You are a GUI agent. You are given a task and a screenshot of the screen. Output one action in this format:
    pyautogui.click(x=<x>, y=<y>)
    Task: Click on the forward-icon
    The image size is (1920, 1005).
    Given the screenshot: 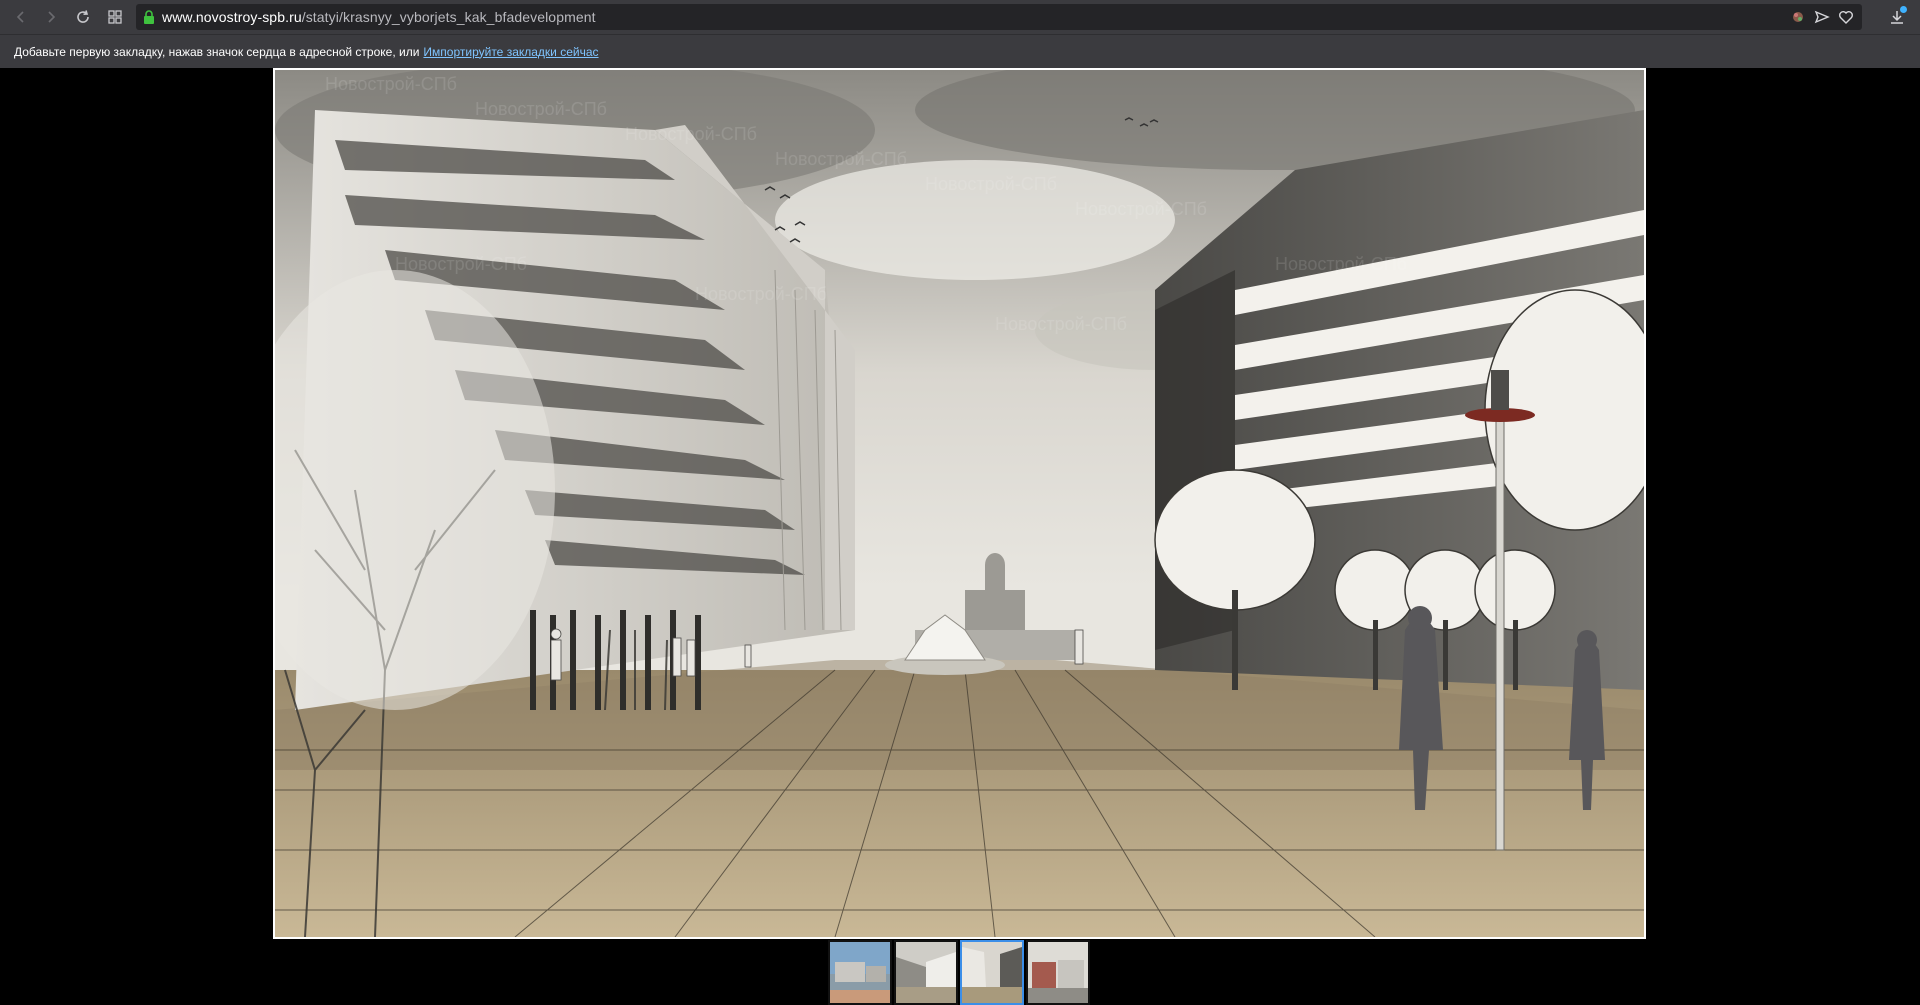 What is the action you would take?
    pyautogui.click(x=51, y=17)
    